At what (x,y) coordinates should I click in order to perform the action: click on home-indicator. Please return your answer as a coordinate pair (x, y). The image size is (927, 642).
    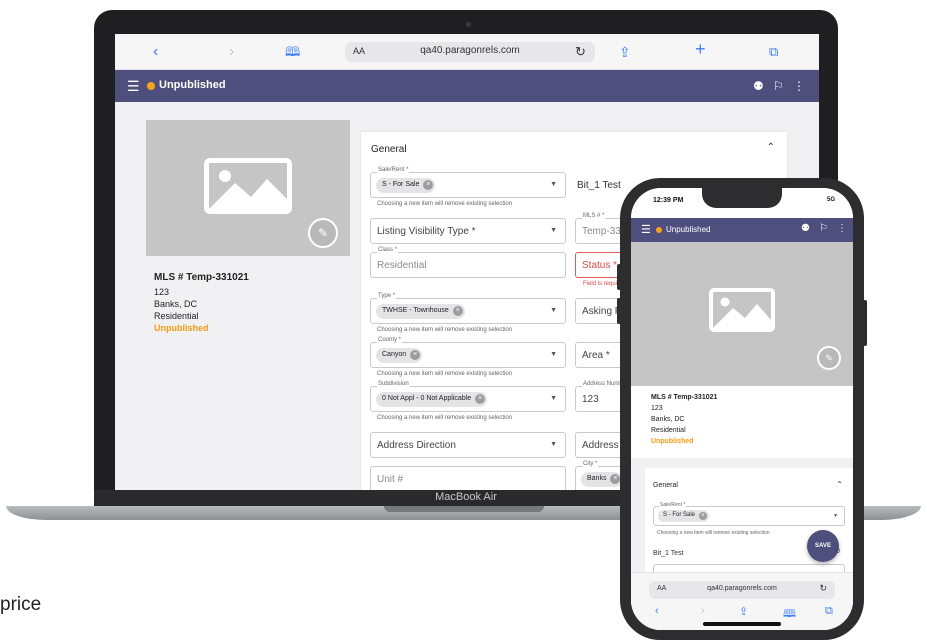
    Looking at the image, I should click on (742, 624).